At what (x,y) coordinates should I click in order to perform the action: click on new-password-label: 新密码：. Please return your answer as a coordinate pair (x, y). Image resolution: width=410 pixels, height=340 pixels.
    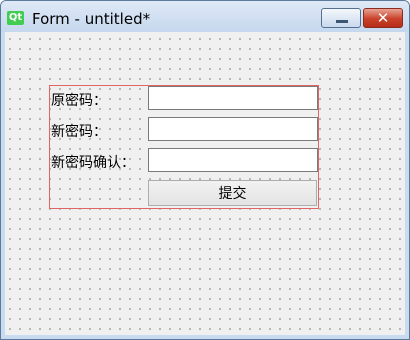
    Looking at the image, I should click on (79, 132).